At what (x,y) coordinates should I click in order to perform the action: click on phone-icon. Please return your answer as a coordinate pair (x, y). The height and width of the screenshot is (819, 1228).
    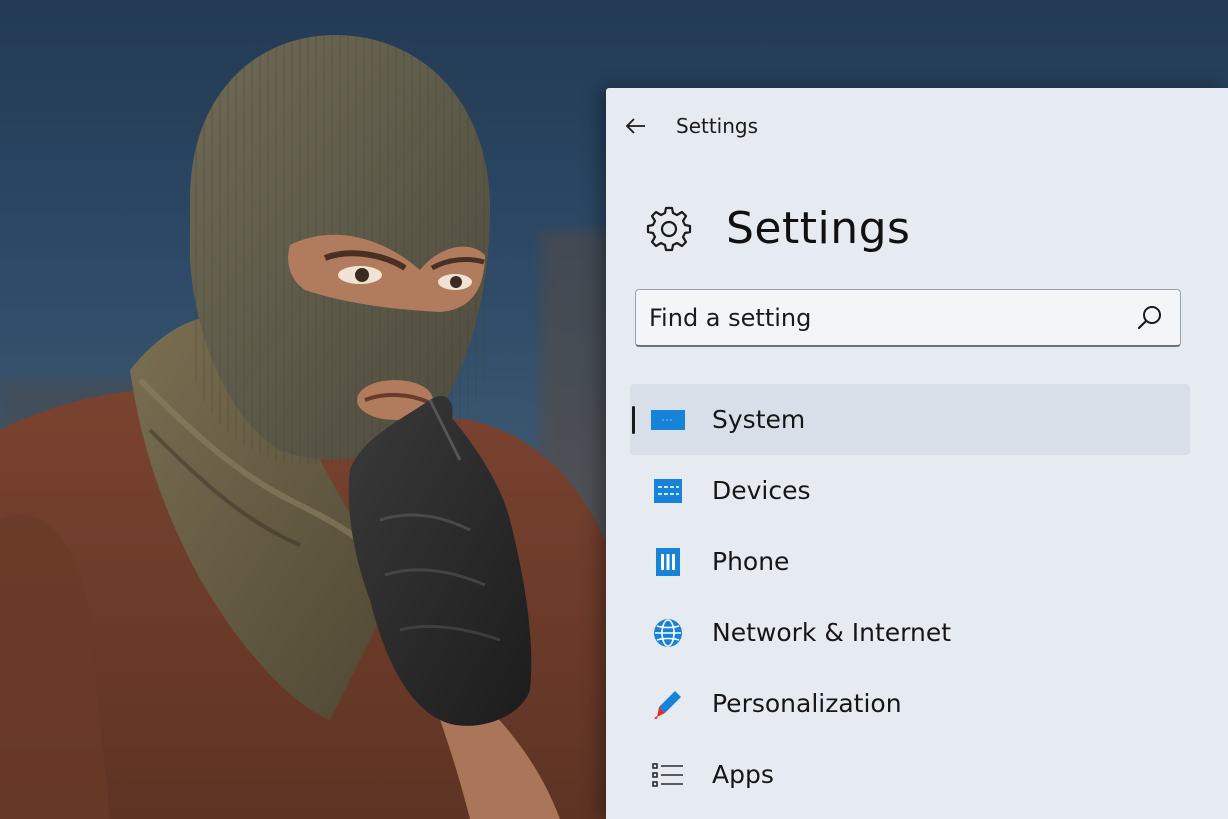
    Looking at the image, I should click on (668, 562).